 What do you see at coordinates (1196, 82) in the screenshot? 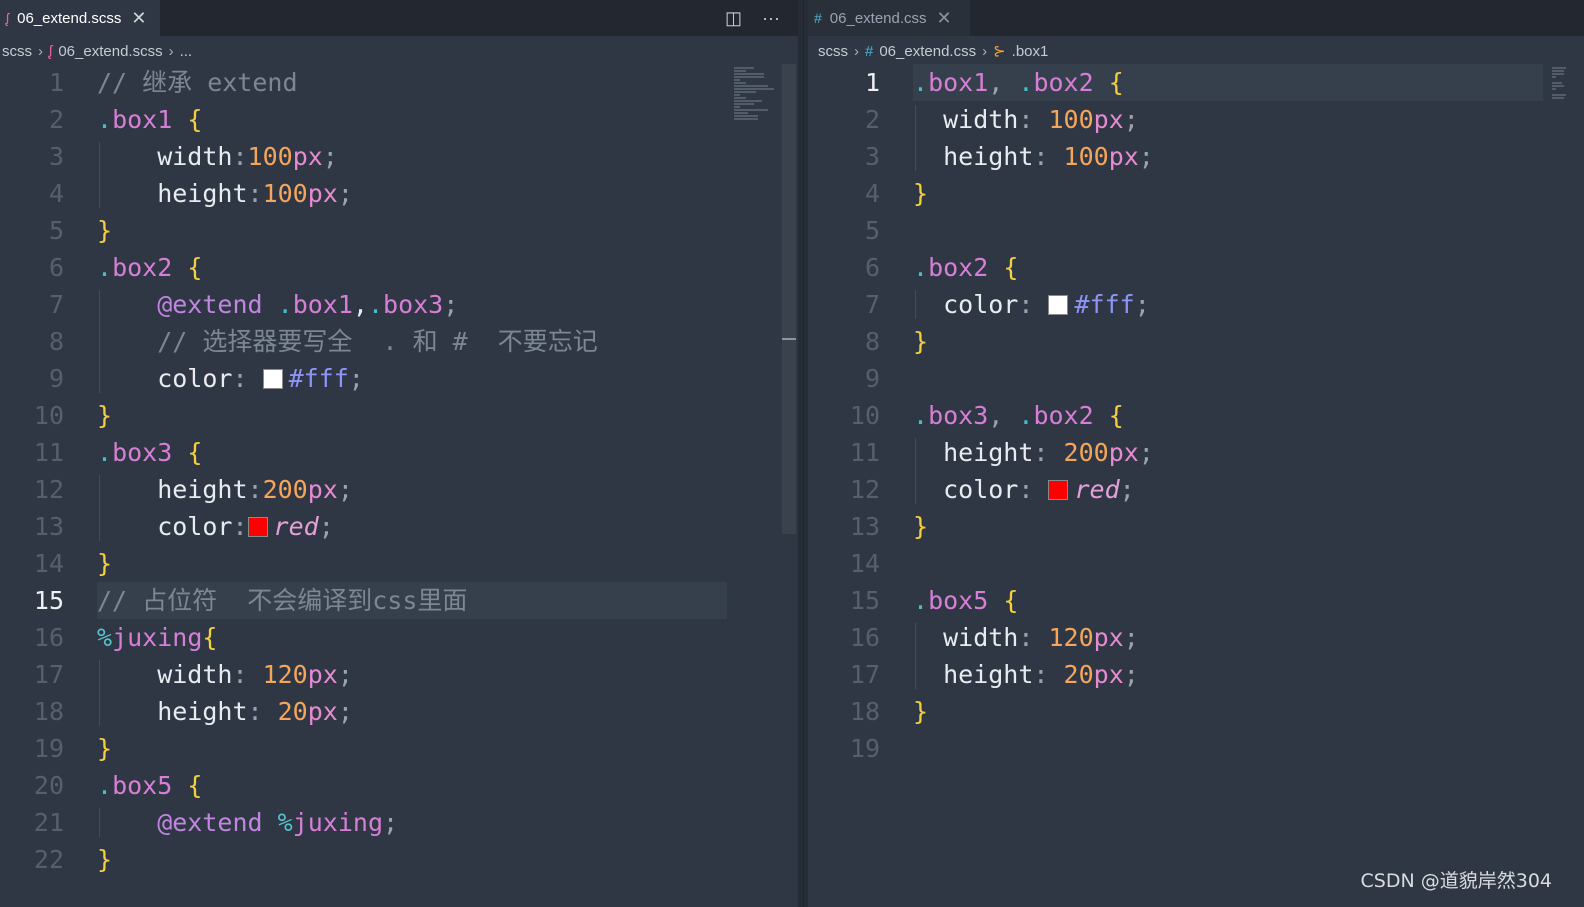
I see `code-line: 1 .box1, .box2 {` at bounding box center [1196, 82].